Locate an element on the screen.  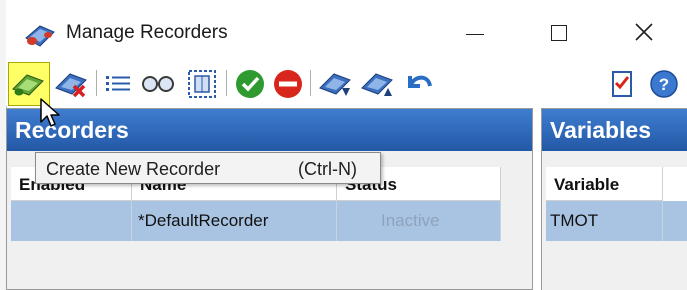
minimize-button is located at coordinates (476, 34).